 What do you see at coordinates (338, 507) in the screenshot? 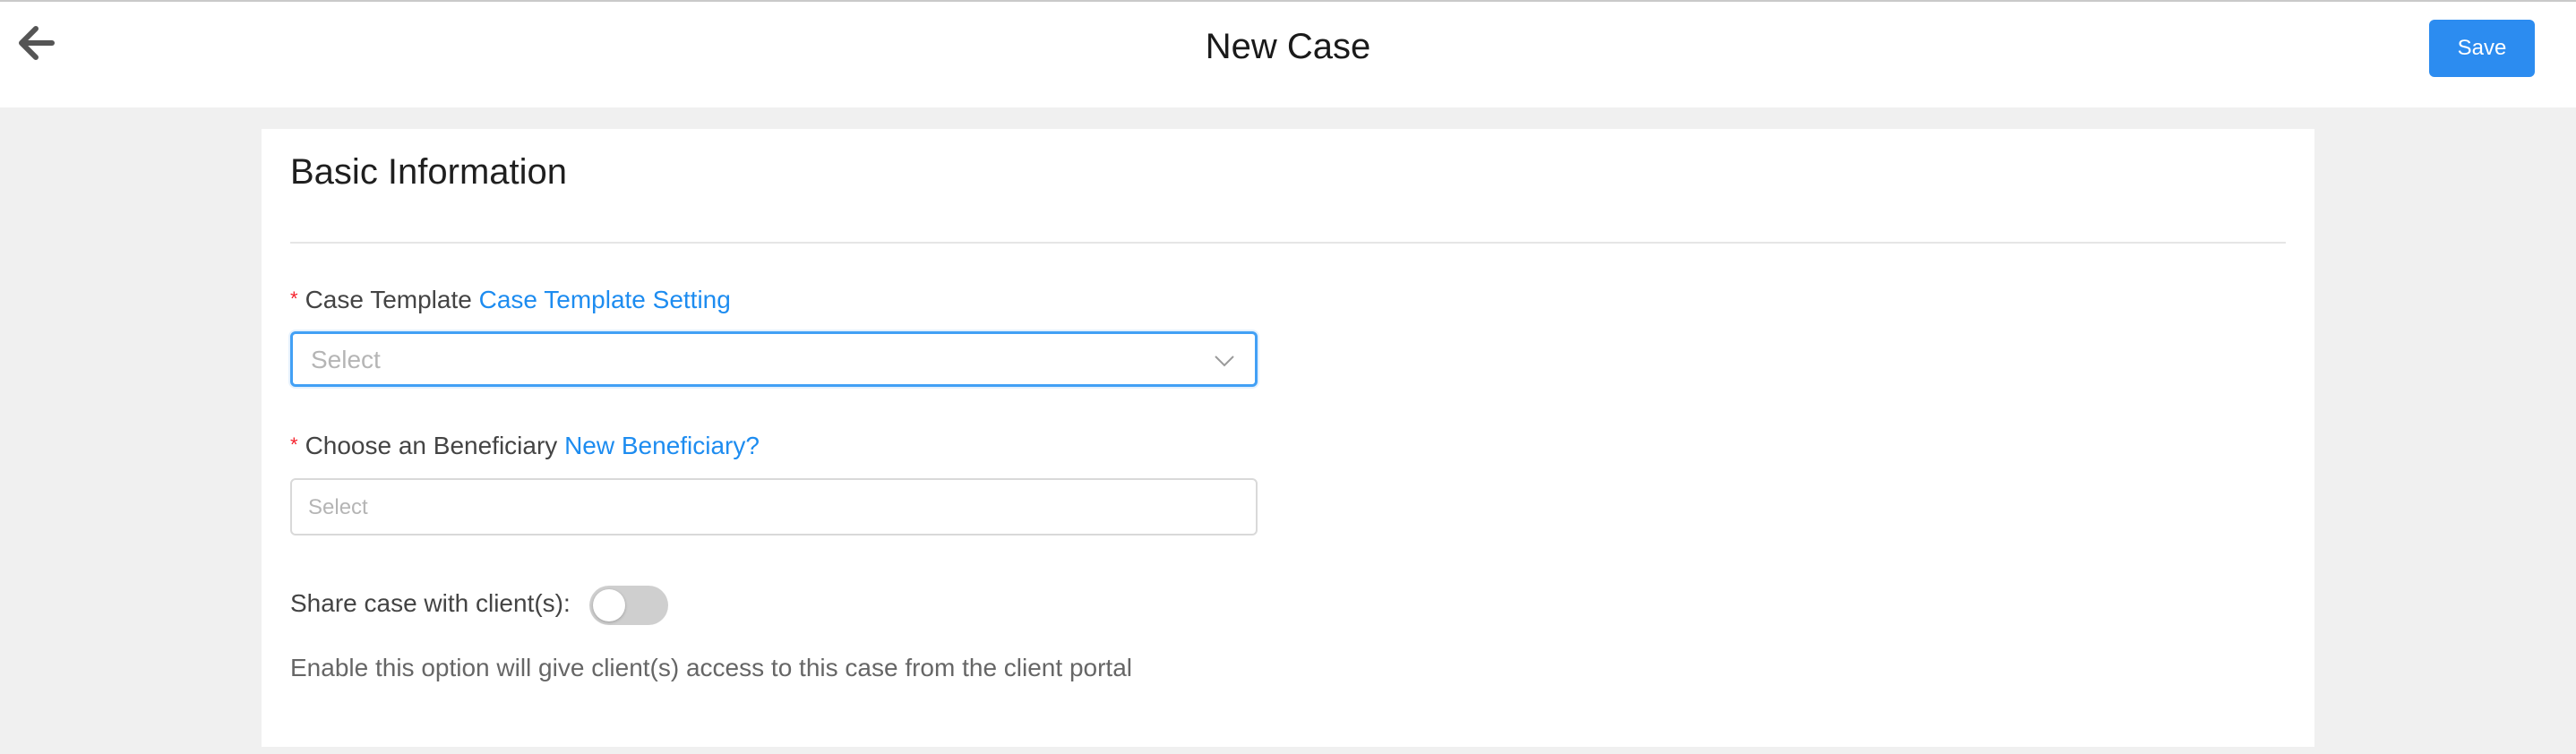
I see `beneficiary-placeholder: Select` at bounding box center [338, 507].